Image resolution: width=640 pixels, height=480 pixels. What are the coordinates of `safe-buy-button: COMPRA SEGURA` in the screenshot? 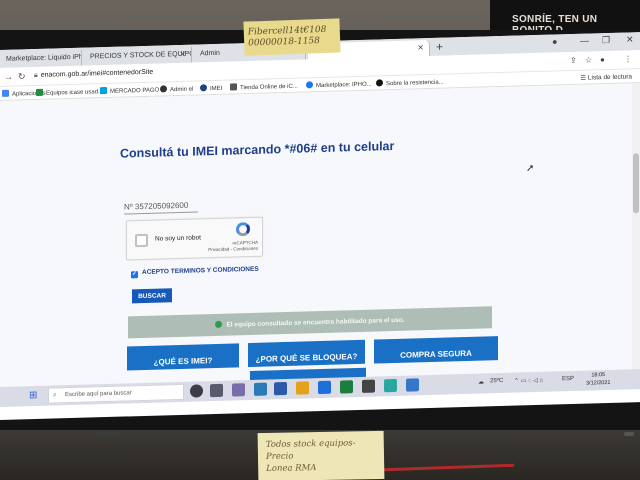 It's located at (436, 350).